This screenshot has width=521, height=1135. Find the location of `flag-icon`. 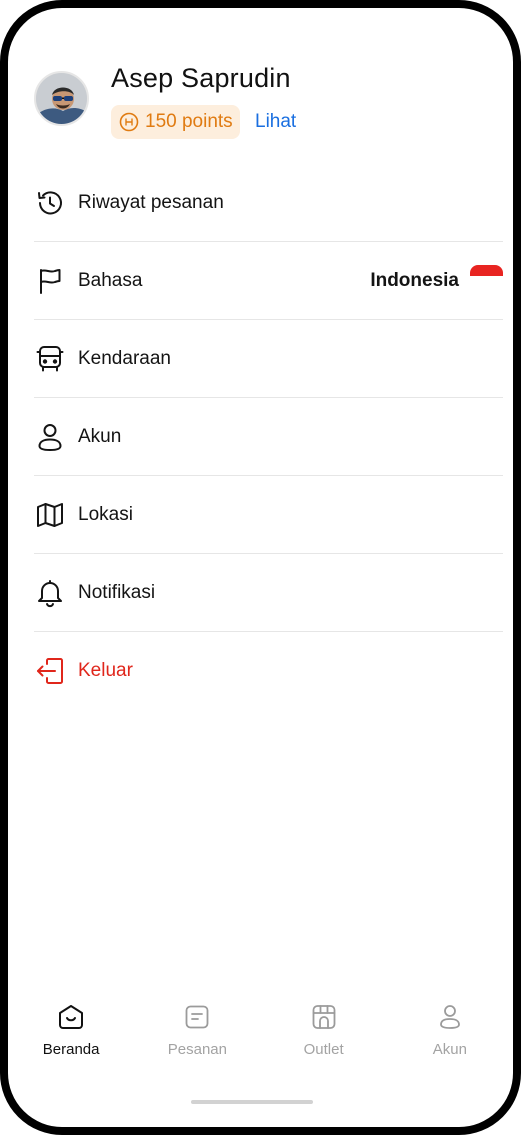

flag-icon is located at coordinates (50, 281).